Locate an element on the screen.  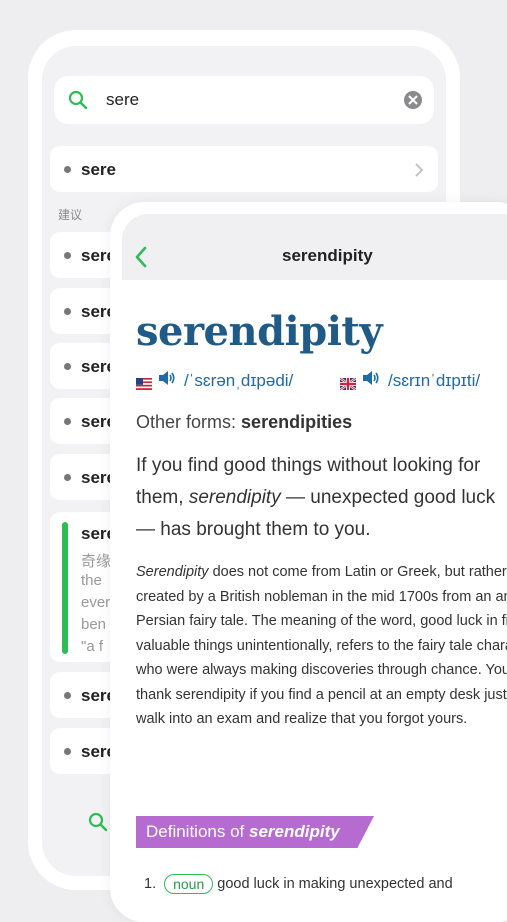
list-item-top: sere is located at coordinates (244, 169).